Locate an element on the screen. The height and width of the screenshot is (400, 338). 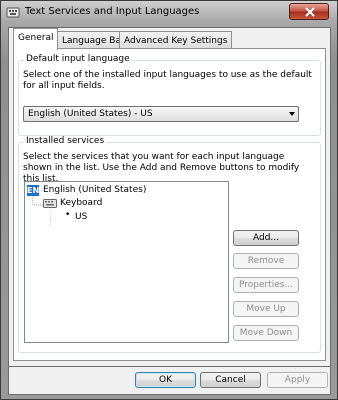
tree-layout-label: US is located at coordinates (81, 217).